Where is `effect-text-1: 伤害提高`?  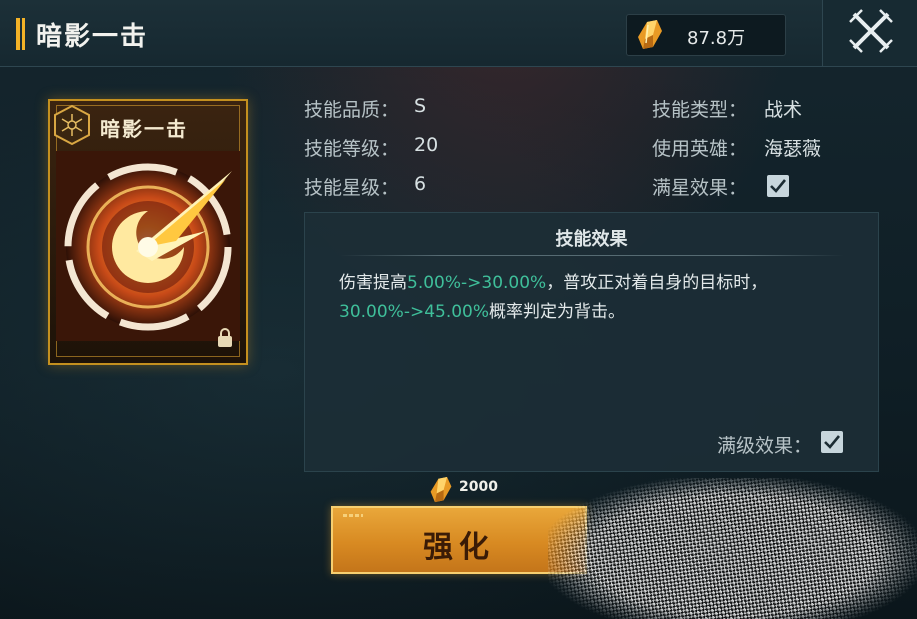
effect-text-1: 伤害提高 is located at coordinates (373, 283).